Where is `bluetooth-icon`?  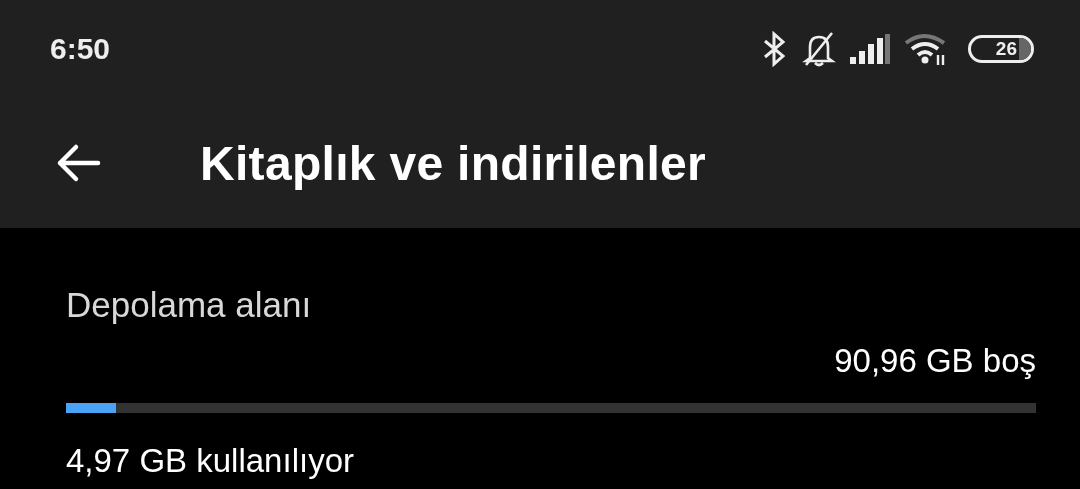
bluetooth-icon is located at coordinates (775, 49).